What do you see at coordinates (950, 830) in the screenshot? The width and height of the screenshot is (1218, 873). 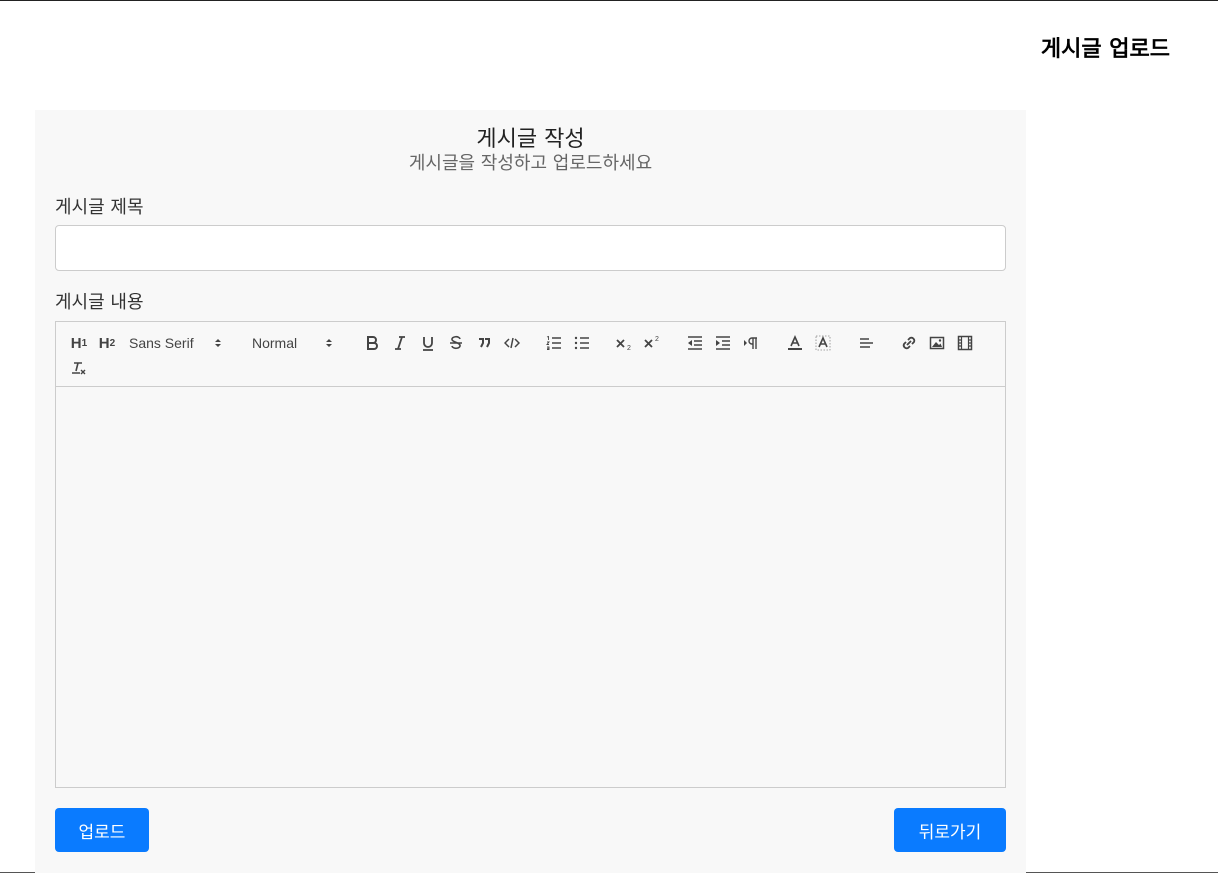 I see `back-button: 뒤로가기` at bounding box center [950, 830].